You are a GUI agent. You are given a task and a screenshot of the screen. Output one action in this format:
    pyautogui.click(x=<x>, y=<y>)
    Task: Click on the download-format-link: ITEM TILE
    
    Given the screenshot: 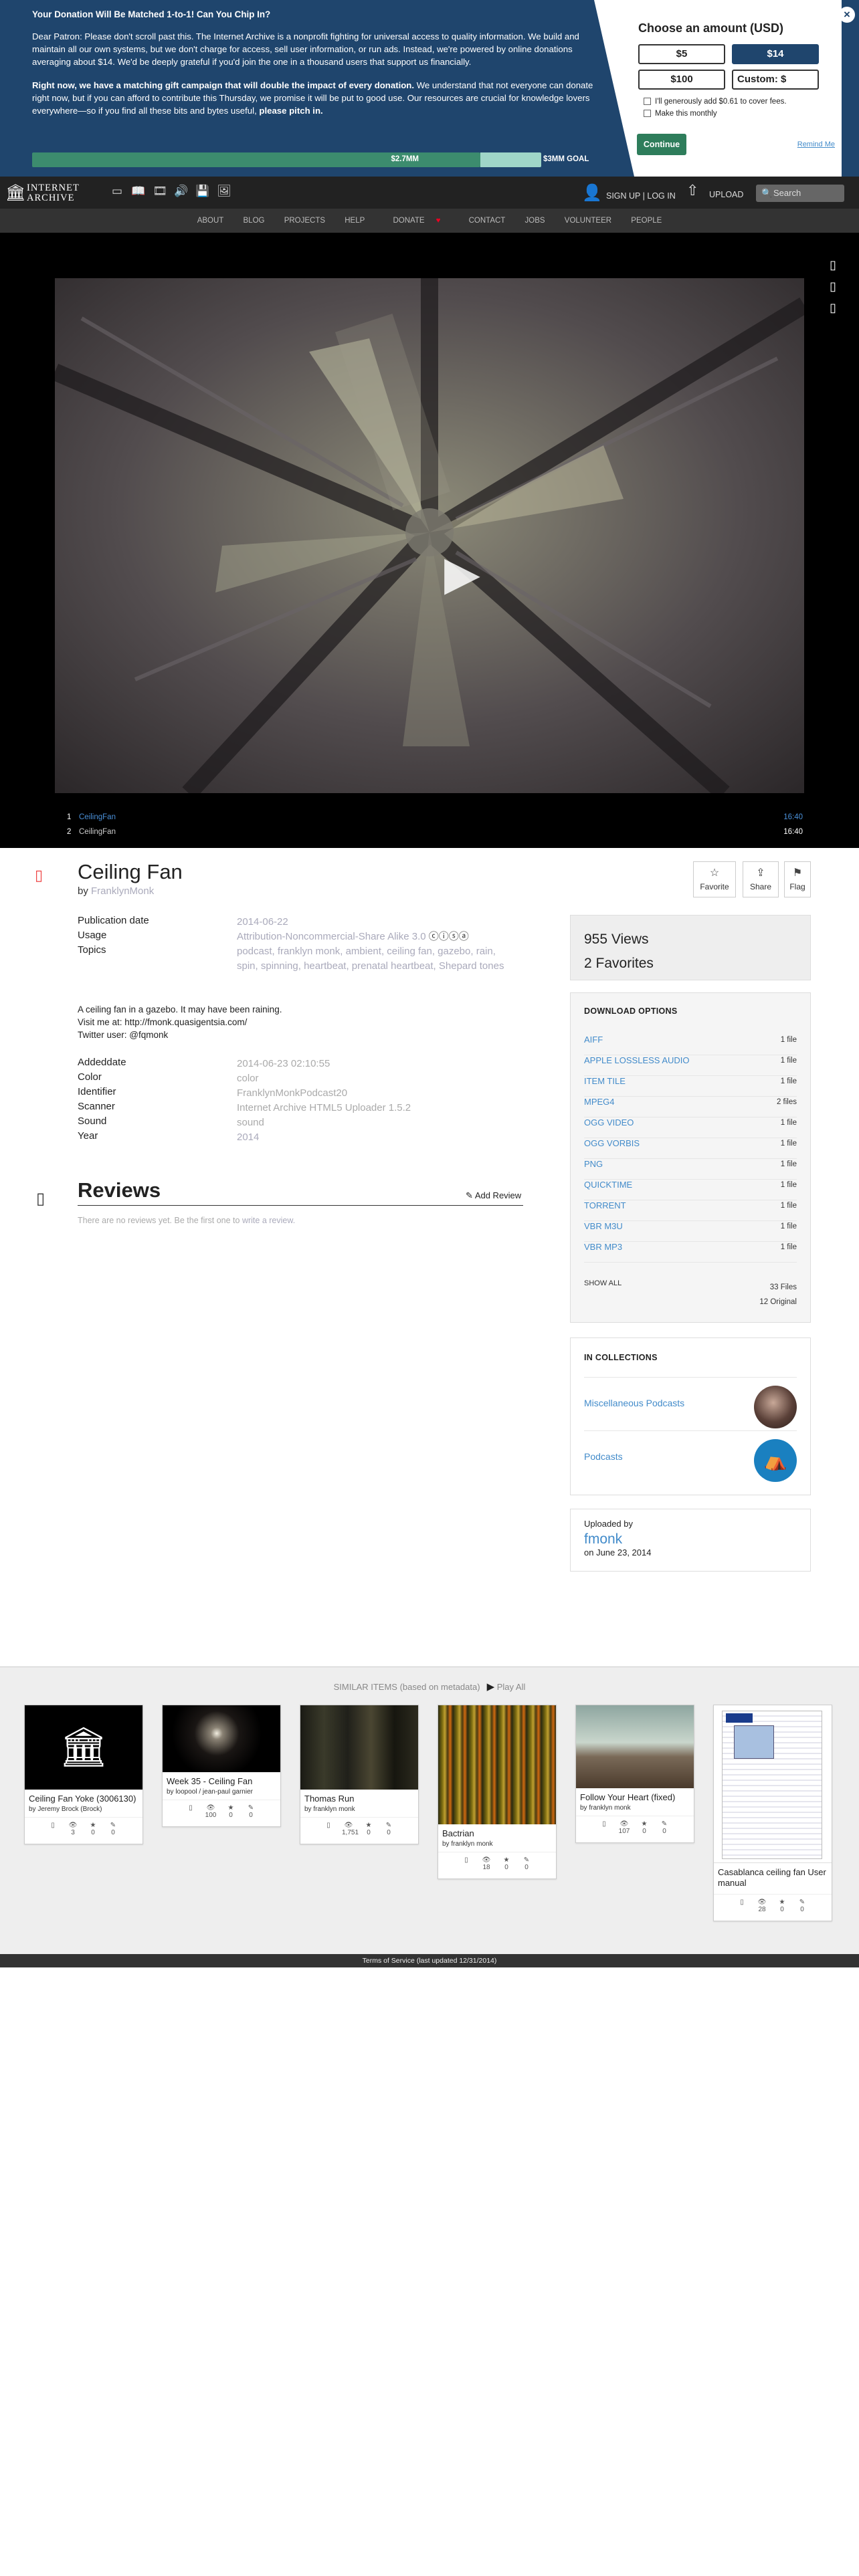 What is the action you would take?
    pyautogui.click(x=605, y=1081)
    